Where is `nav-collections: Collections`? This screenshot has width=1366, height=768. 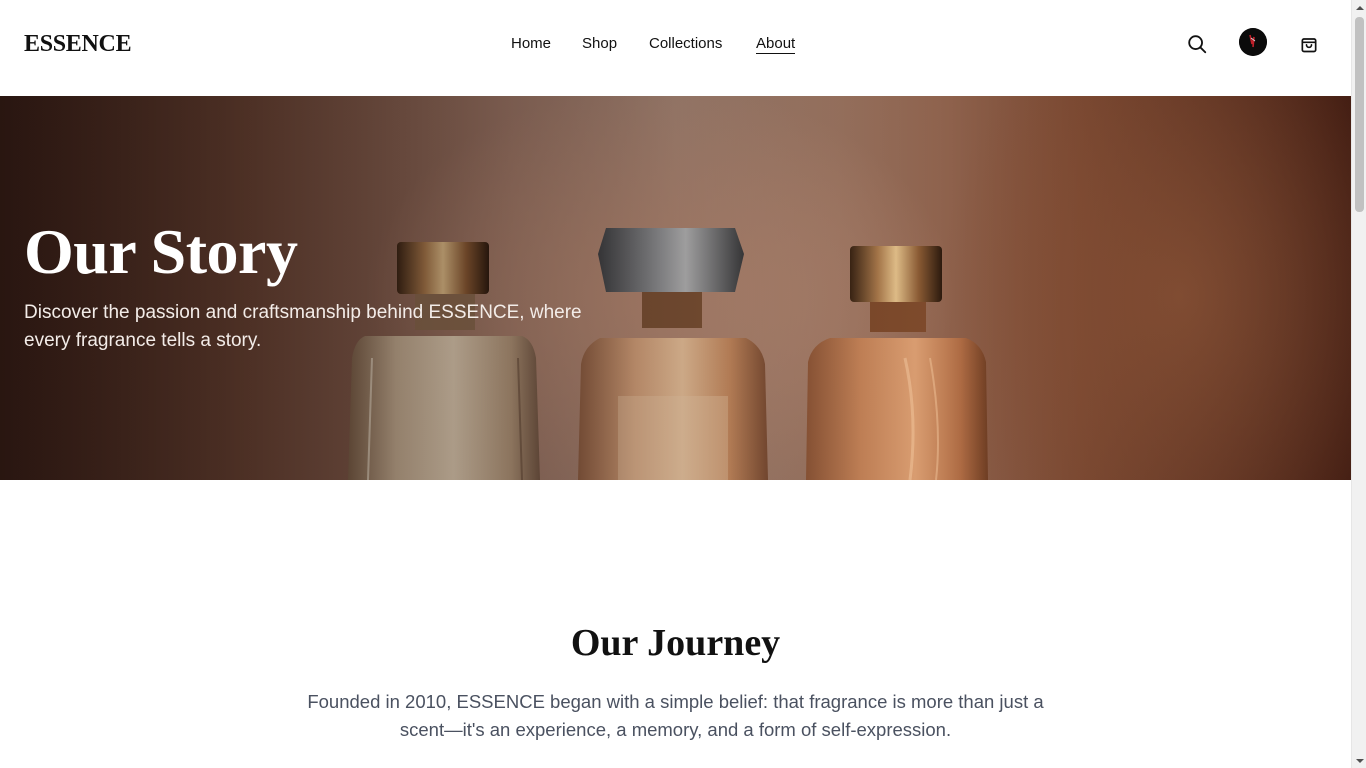
nav-collections: Collections is located at coordinates (685, 43).